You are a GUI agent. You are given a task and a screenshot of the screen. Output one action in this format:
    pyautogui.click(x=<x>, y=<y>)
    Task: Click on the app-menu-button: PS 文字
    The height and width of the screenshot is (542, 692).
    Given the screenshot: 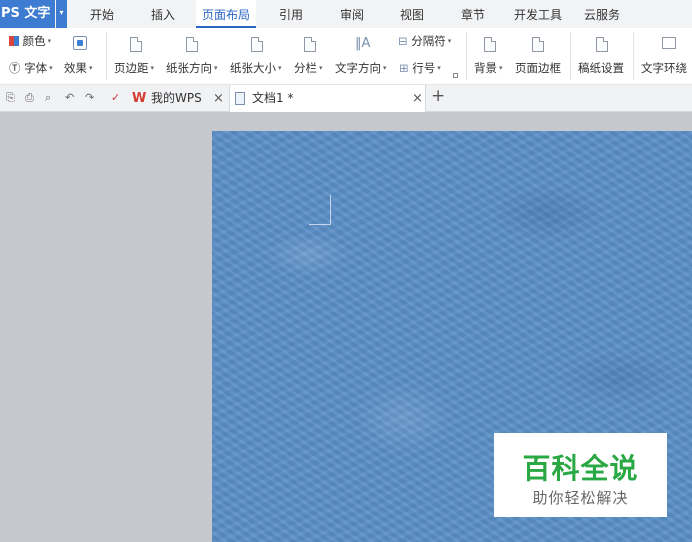 What is the action you would take?
    pyautogui.click(x=27, y=14)
    